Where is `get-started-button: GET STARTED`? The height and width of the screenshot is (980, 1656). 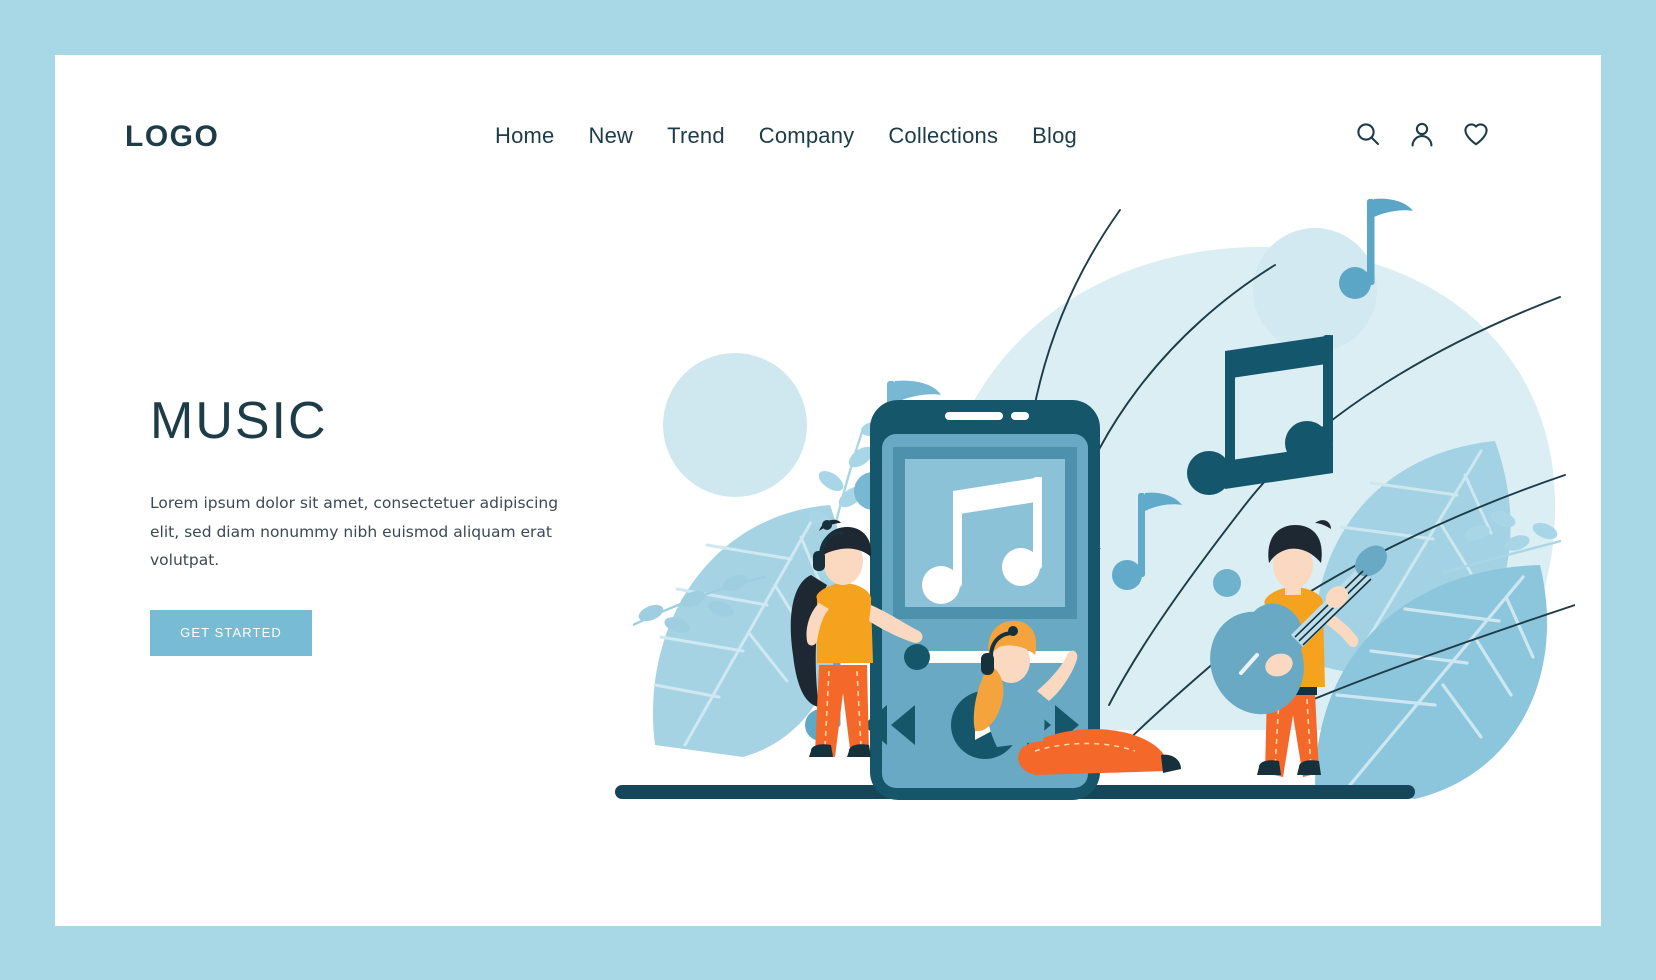
get-started-button: GET STARTED is located at coordinates (231, 633).